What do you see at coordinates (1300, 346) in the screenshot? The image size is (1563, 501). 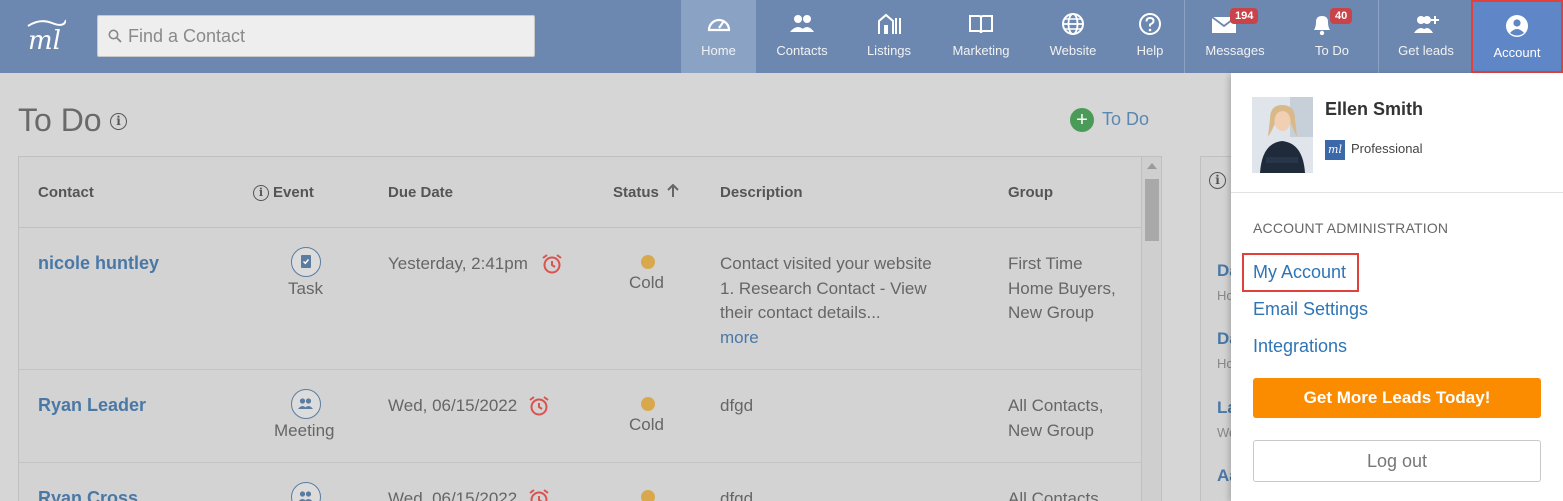 I see `integrations-link: Integrations` at bounding box center [1300, 346].